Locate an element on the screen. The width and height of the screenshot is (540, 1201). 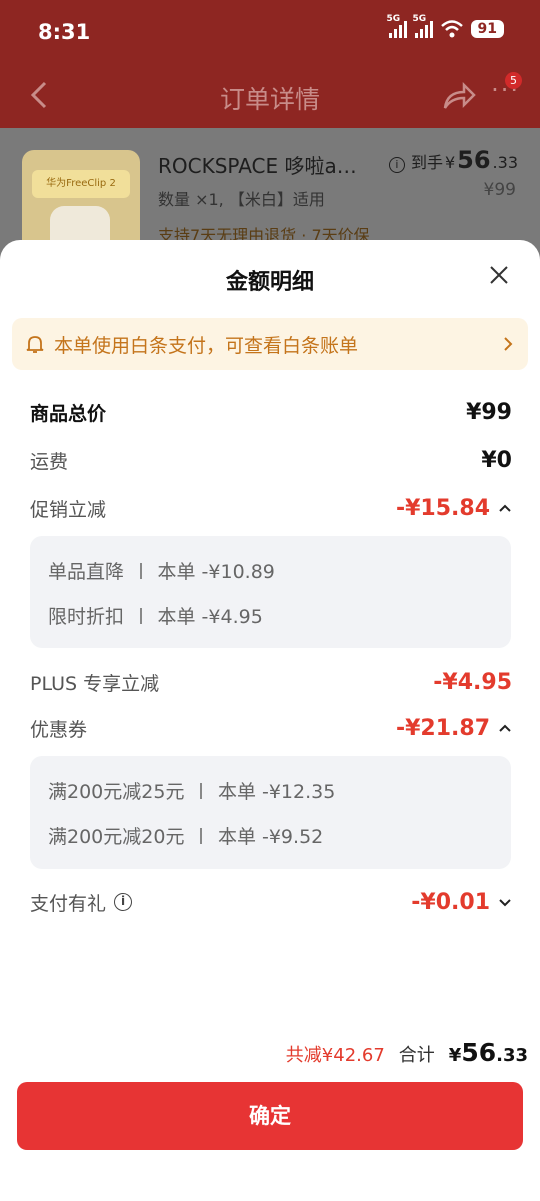
promo-value: -¥15.84 is located at coordinates (454, 508).